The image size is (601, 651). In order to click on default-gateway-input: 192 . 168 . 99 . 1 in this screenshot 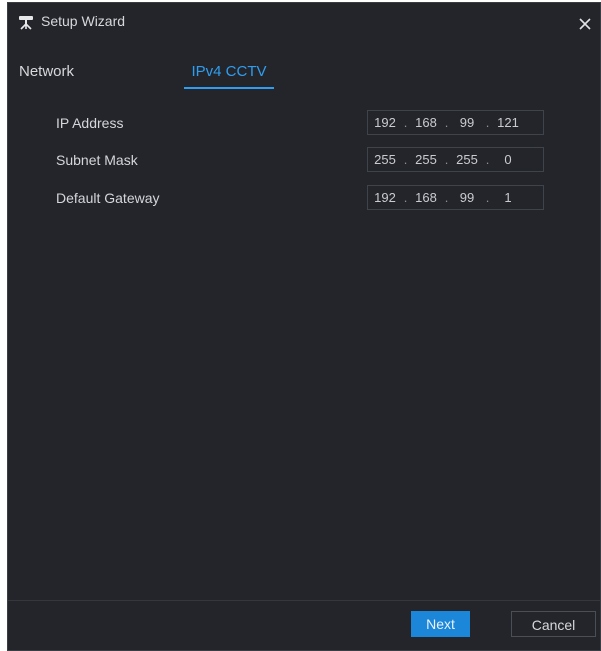, I will do `click(455, 197)`.